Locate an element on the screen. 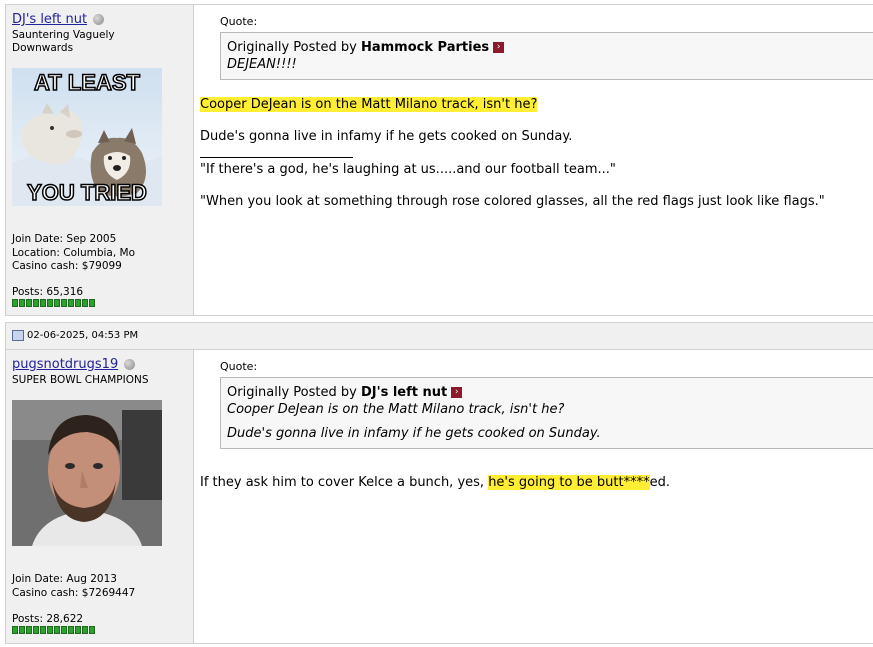 The width and height of the screenshot is (873, 647). avatar is located at coordinates (87, 473).